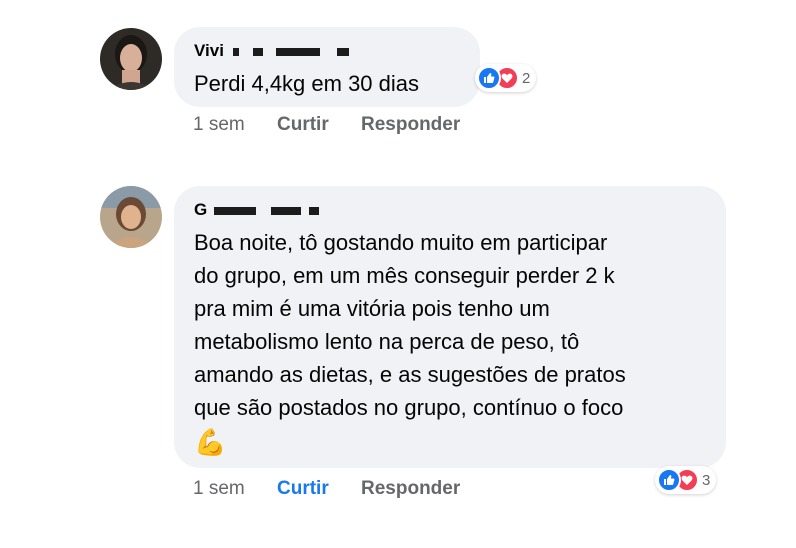  What do you see at coordinates (319, 489) in the screenshot?
I see `like-button: Curtir` at bounding box center [319, 489].